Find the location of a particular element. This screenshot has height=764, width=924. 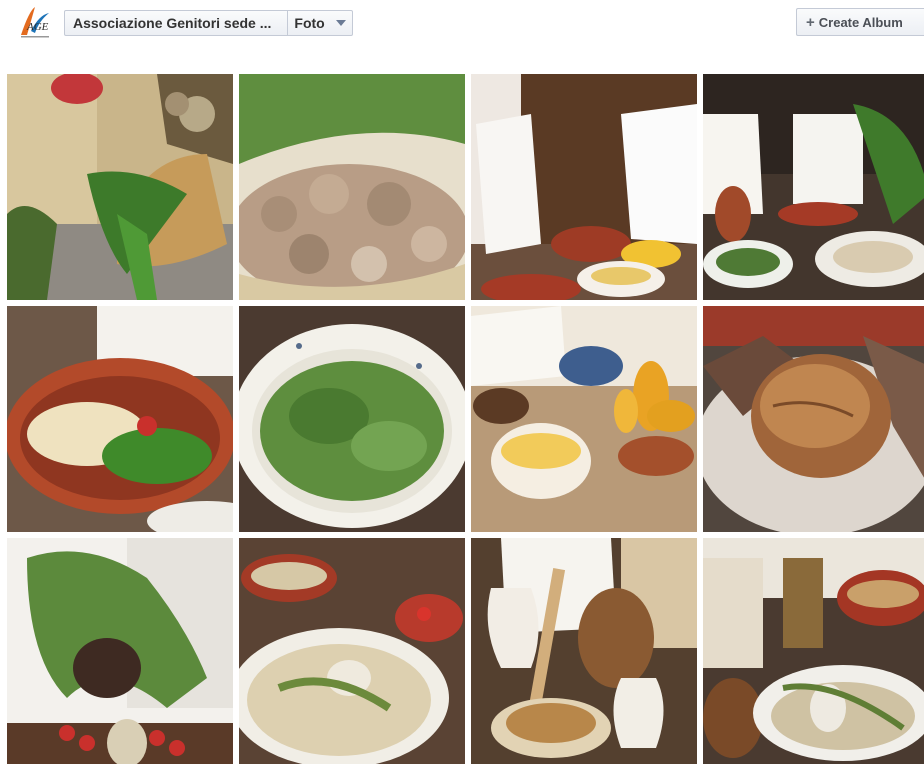

photo-jars-plate is located at coordinates (813, 651).